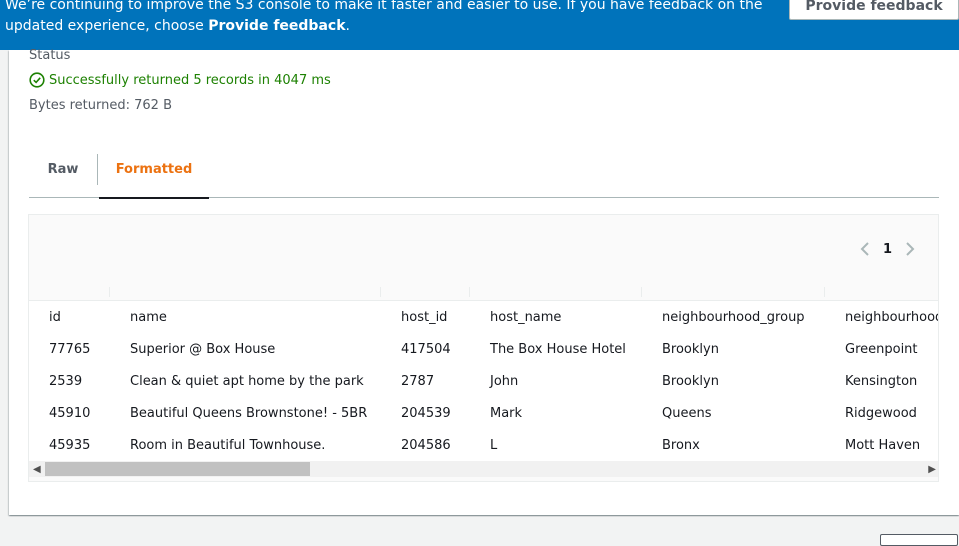  What do you see at coordinates (881, 381) in the screenshot?
I see `table-cell: Kensington` at bounding box center [881, 381].